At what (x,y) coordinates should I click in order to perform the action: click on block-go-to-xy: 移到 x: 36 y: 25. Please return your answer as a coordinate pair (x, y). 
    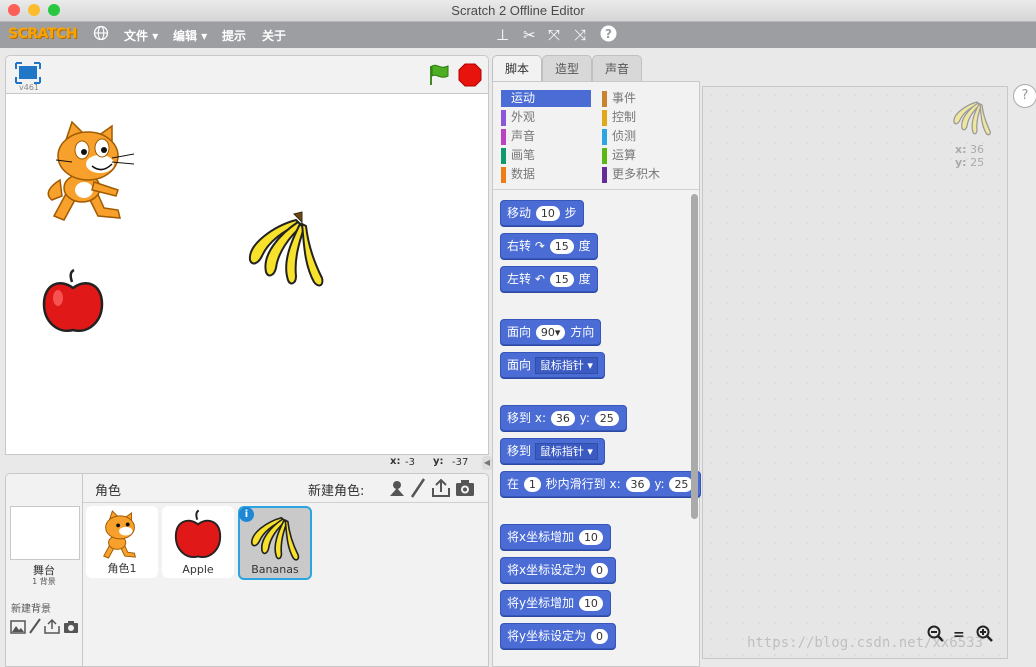
    Looking at the image, I should click on (563, 418).